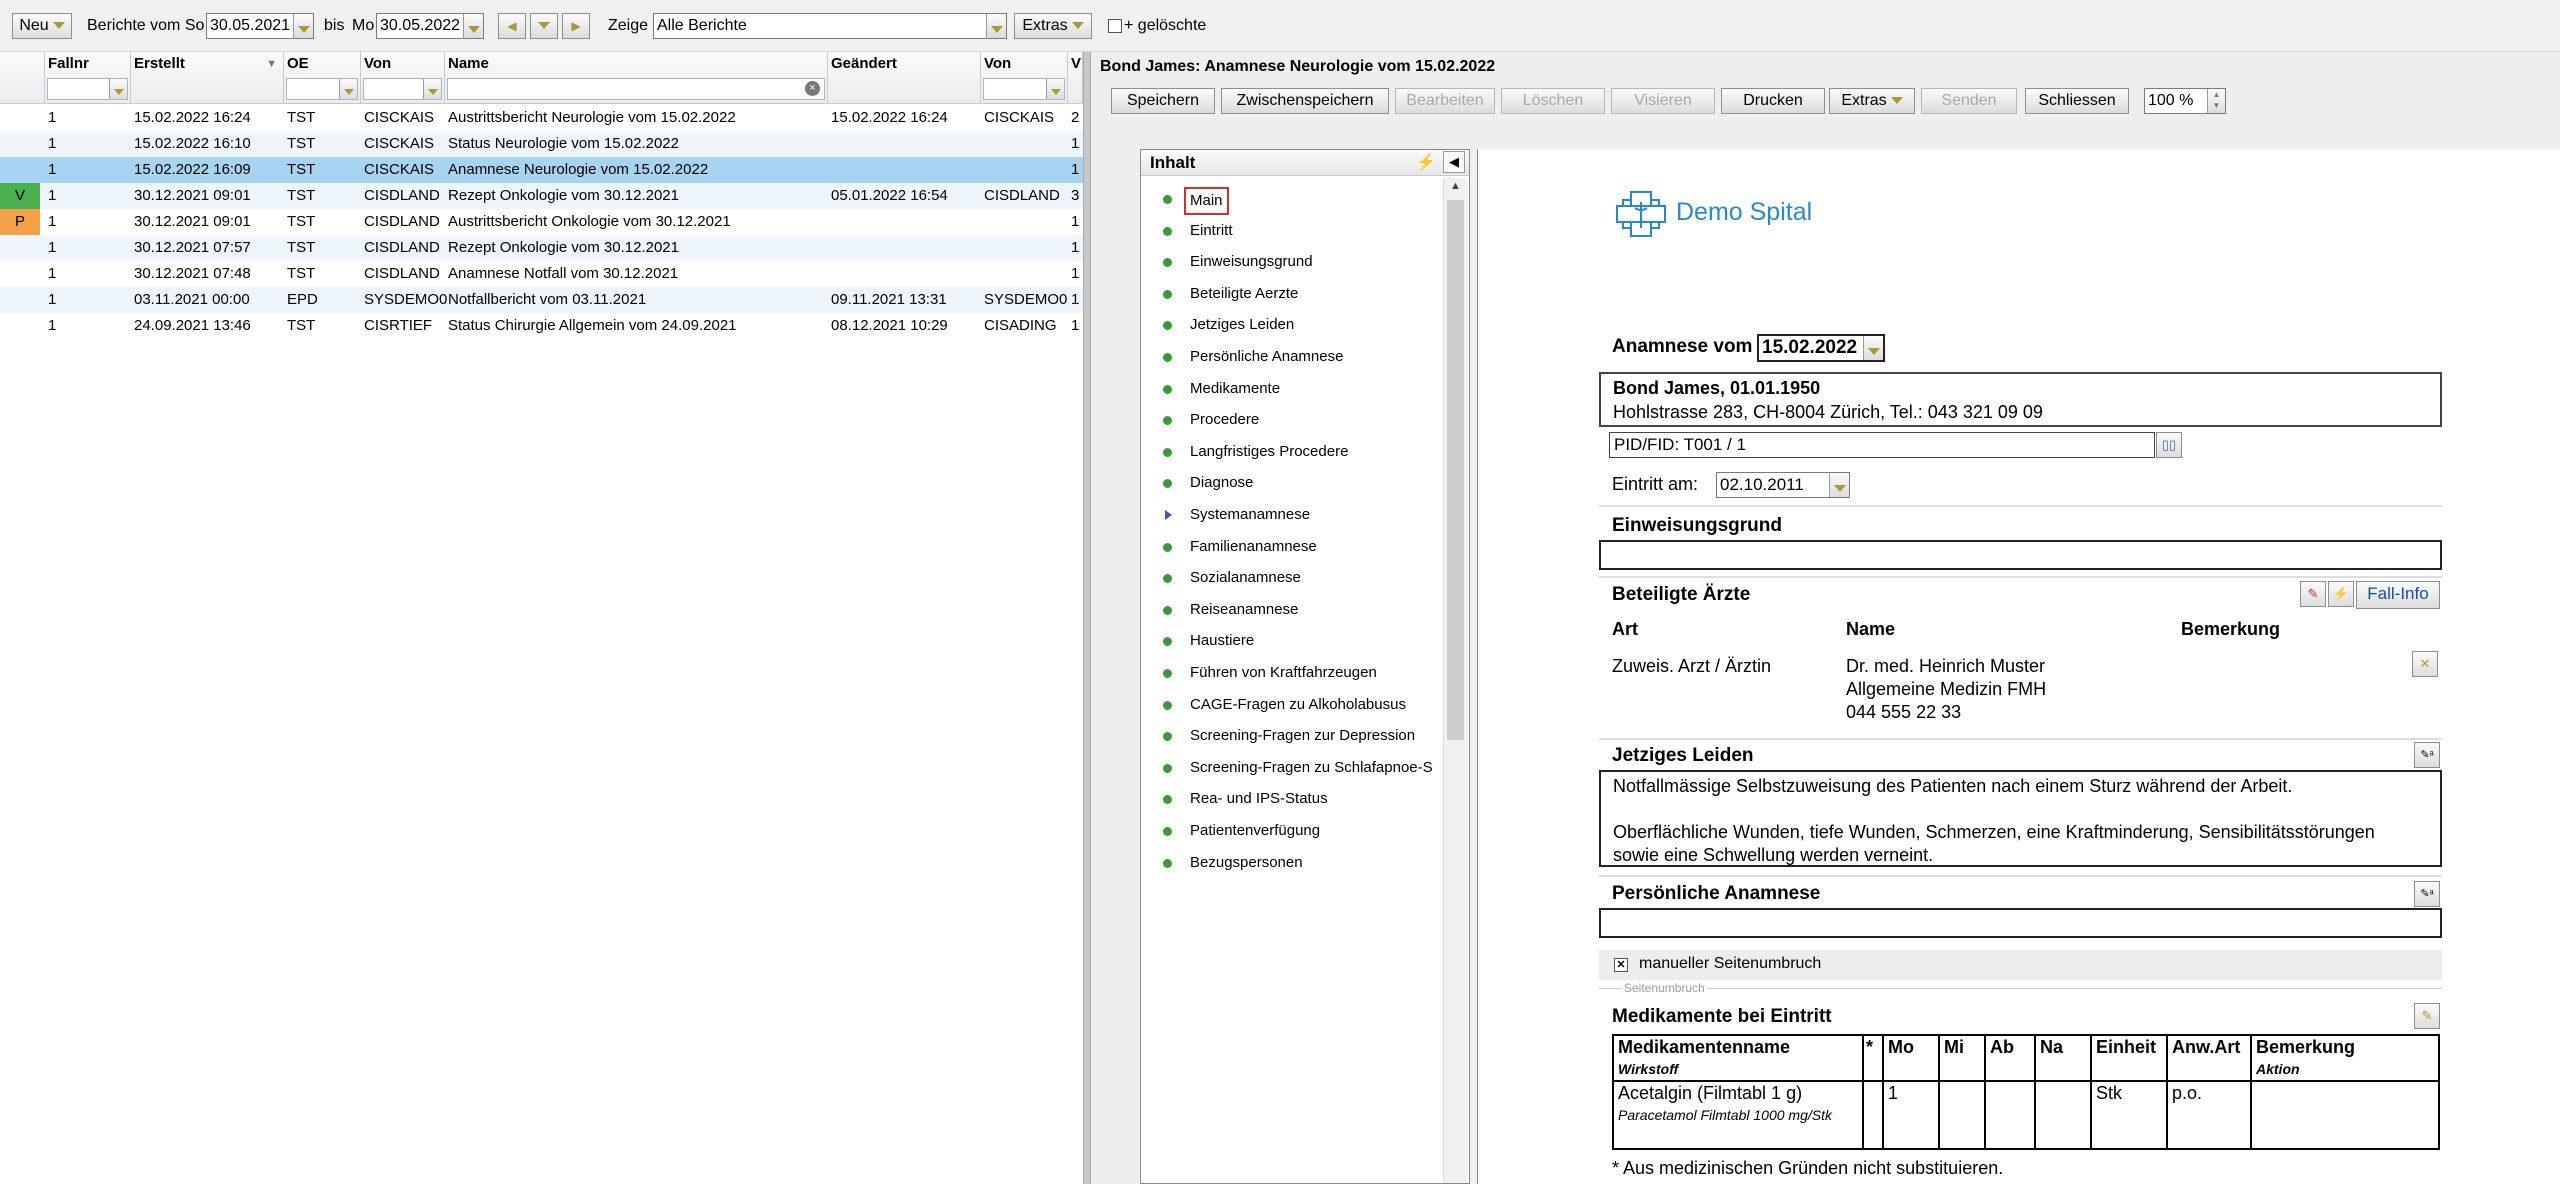 The height and width of the screenshot is (1184, 2560). Describe the element at coordinates (1075, 143) in the screenshot. I see `cell-v: 1` at that location.